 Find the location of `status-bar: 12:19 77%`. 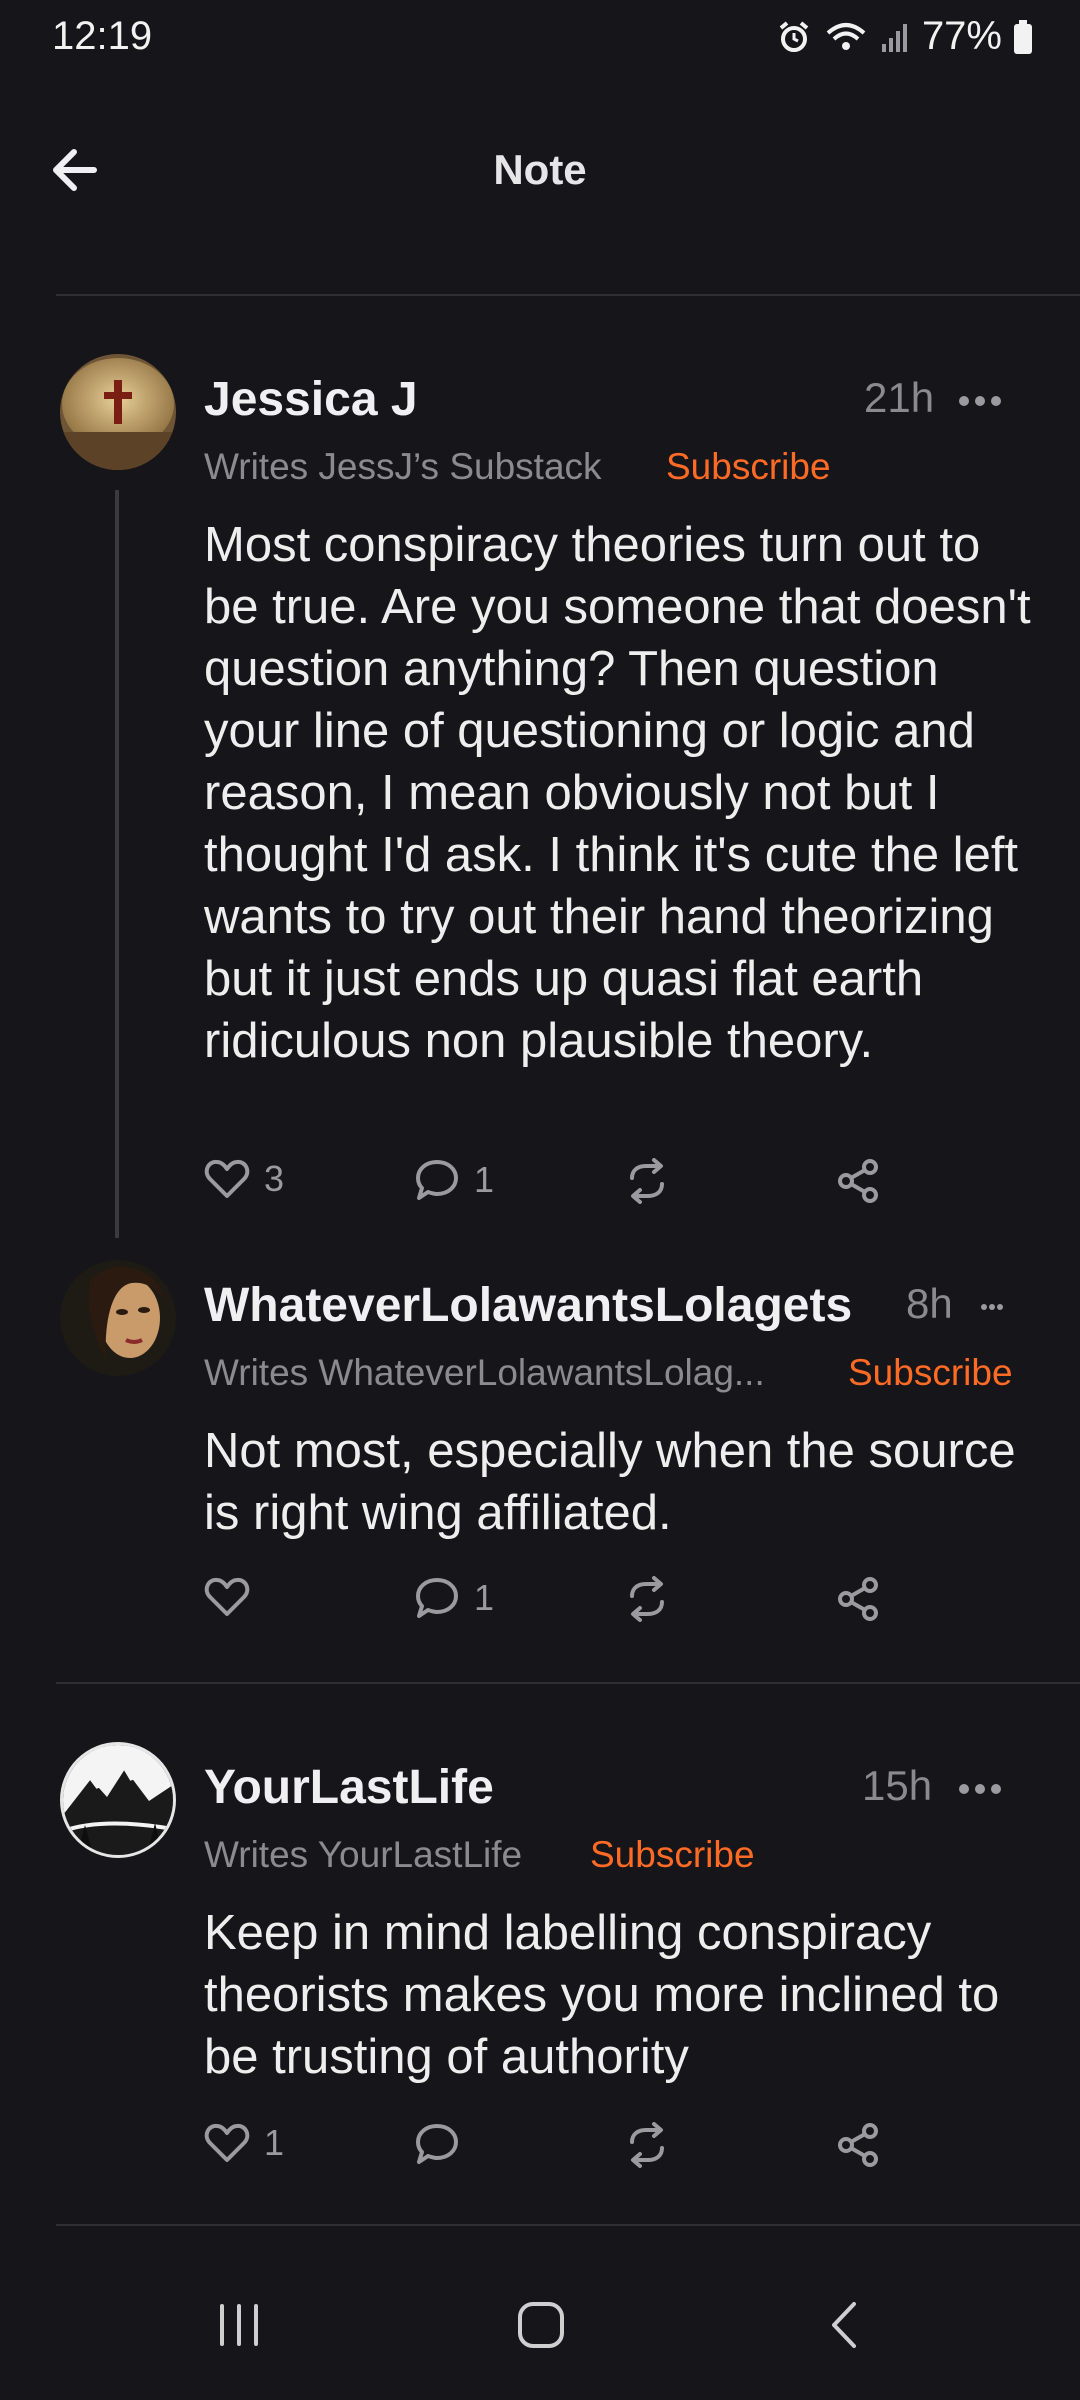

status-bar: 12:19 77% is located at coordinates (540, 40).